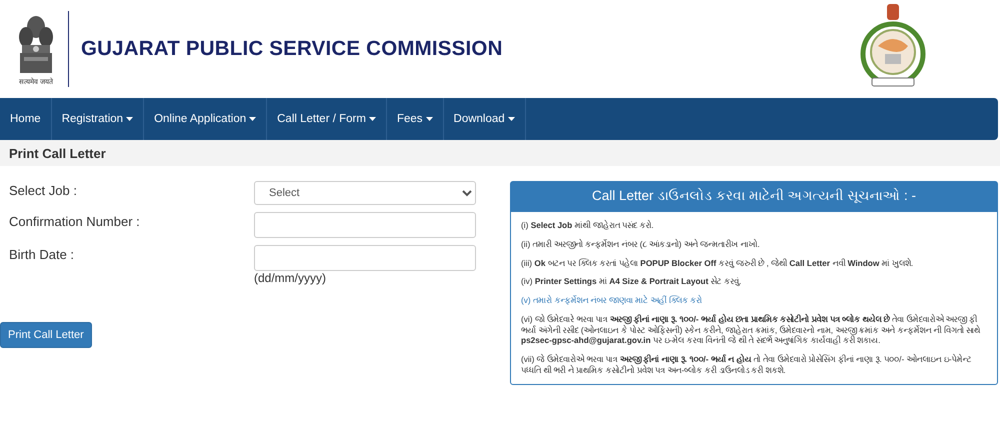  I want to click on print-call-letter-button: Print Call Letter, so click(46, 335).